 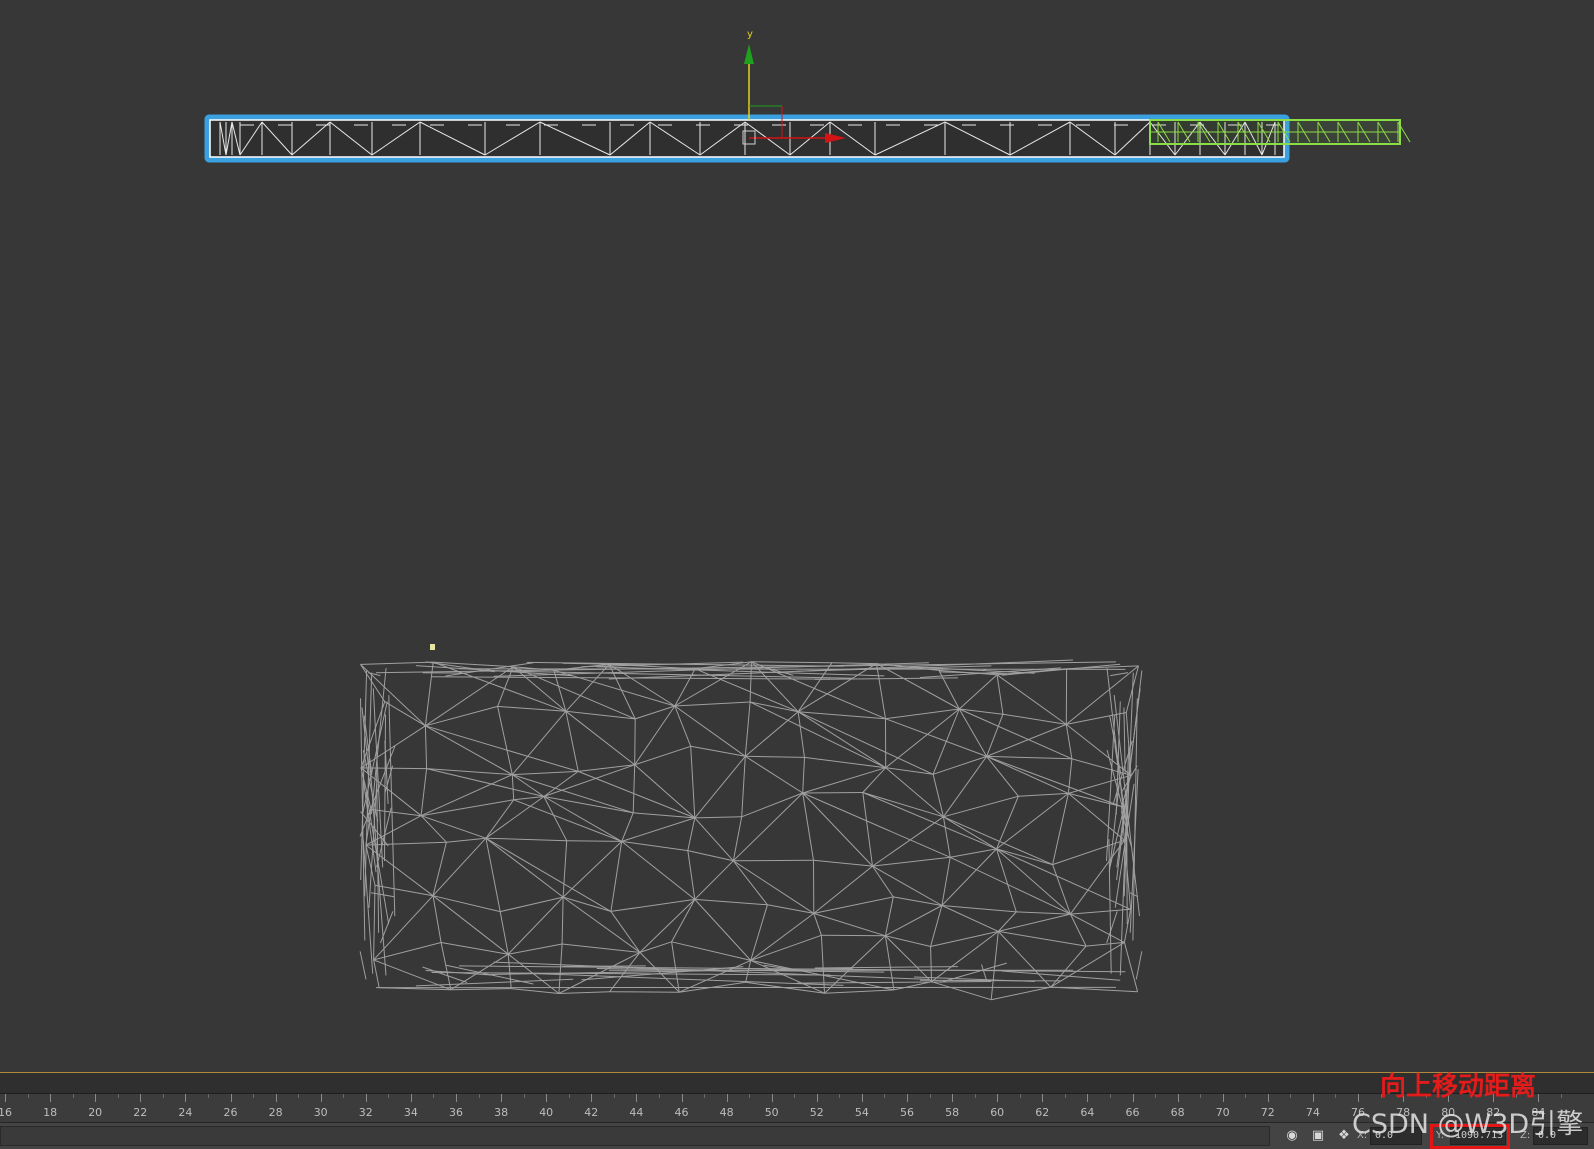 I want to click on timeline-frame-label: 36, so click(x=456, y=1112).